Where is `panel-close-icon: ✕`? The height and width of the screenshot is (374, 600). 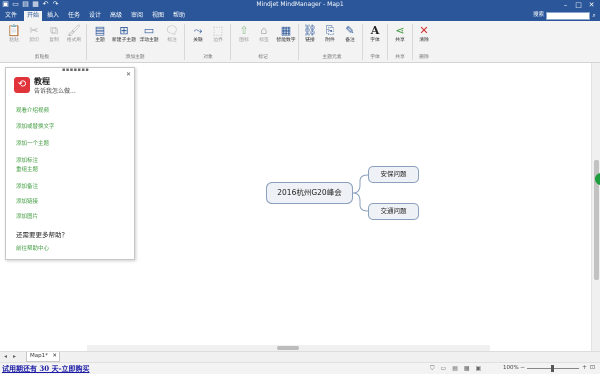 panel-close-icon: ✕ is located at coordinates (128, 74).